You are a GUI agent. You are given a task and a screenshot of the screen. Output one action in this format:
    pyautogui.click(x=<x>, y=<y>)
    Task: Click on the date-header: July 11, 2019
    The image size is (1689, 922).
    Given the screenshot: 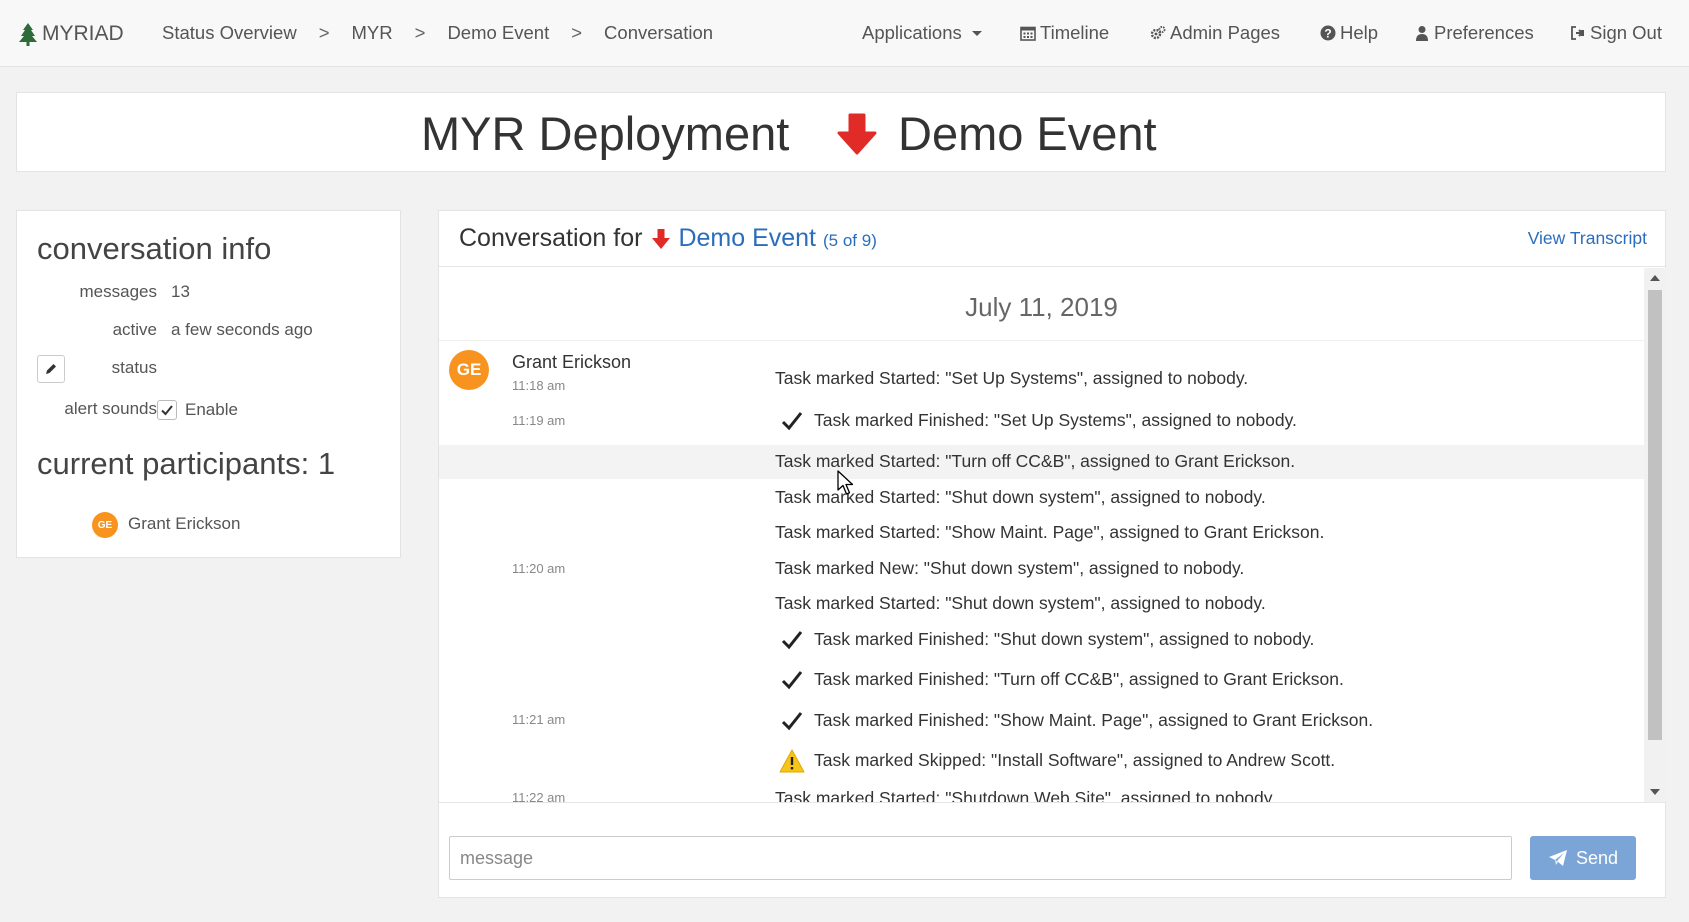 What is the action you would take?
    pyautogui.click(x=1041, y=307)
    